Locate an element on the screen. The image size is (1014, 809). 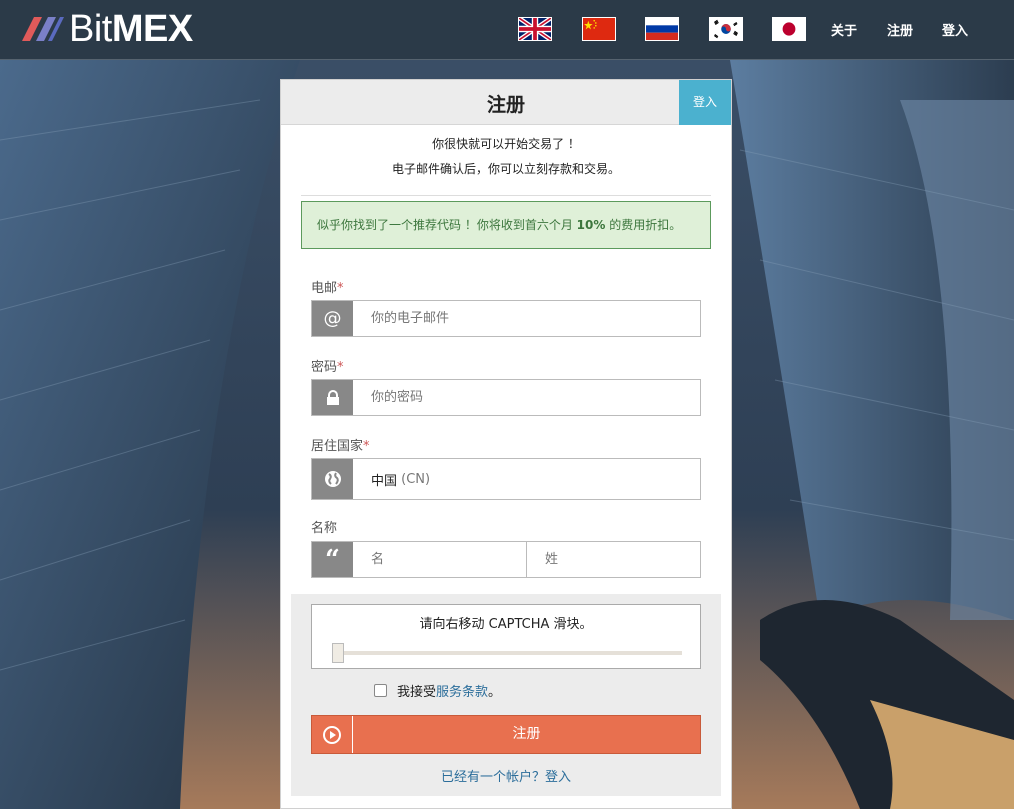
lock-icon is located at coordinates (332, 397).